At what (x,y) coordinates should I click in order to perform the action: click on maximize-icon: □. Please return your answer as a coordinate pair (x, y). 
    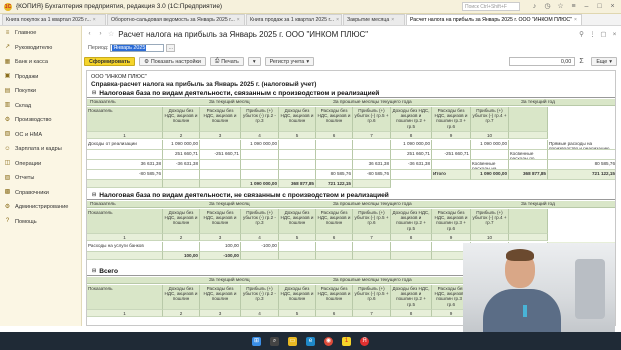
    Looking at the image, I should click on (599, 6).